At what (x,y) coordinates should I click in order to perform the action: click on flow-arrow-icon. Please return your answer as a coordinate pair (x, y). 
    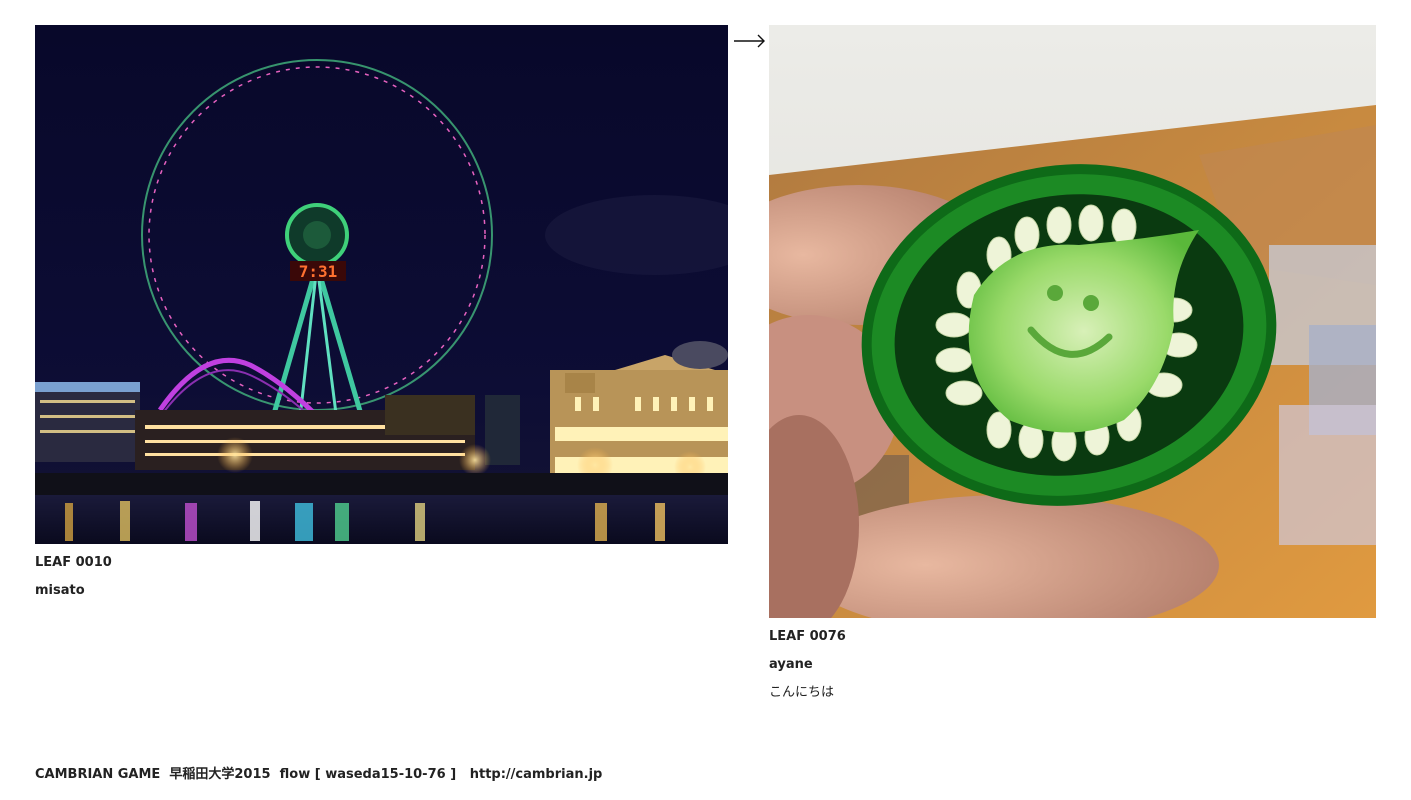
    Looking at the image, I should click on (750, 41).